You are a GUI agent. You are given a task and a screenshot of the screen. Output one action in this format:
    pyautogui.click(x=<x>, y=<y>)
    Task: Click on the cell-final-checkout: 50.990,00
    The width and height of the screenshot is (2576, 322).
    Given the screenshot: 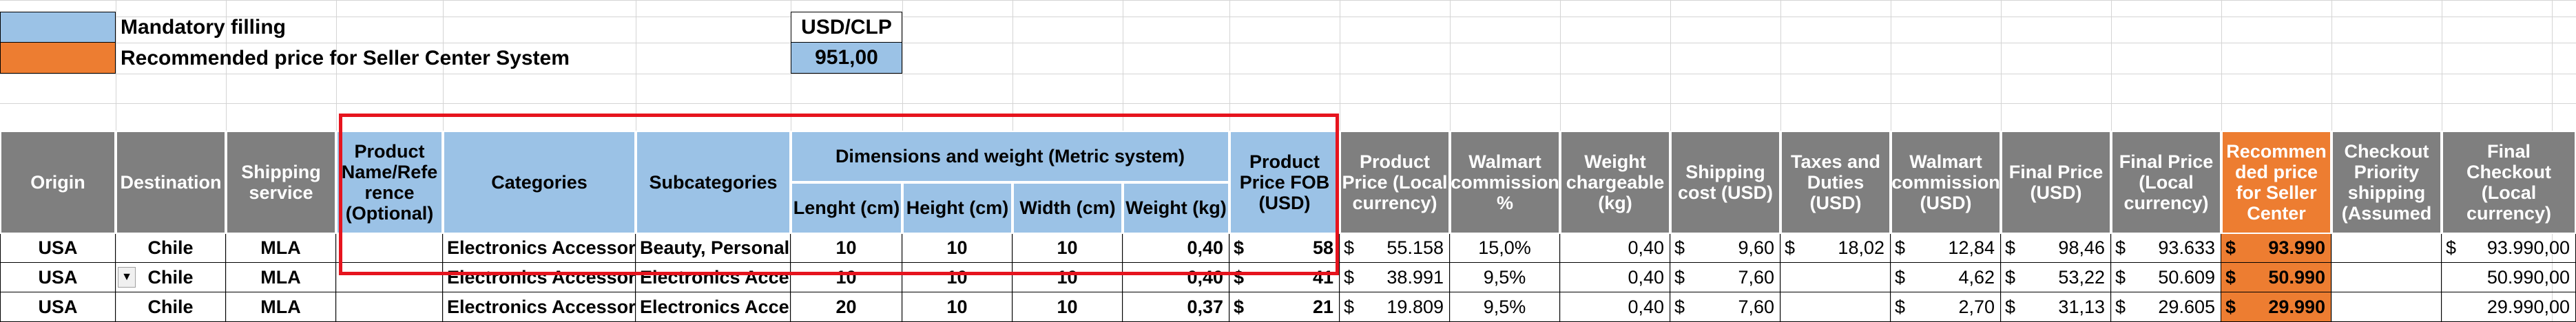 What is the action you would take?
    pyautogui.click(x=2509, y=277)
    